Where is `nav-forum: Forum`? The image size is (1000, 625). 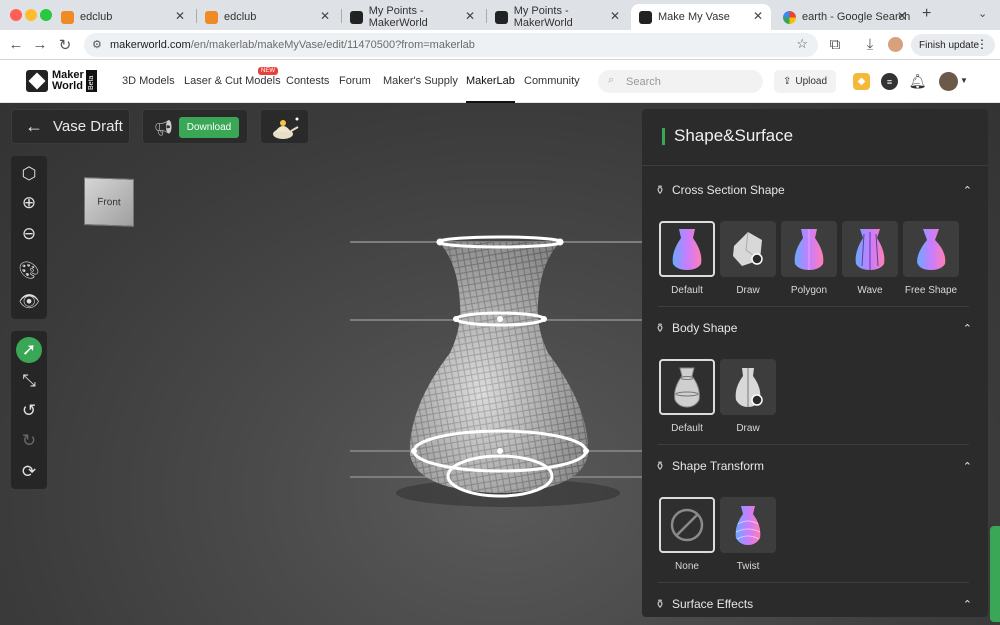 nav-forum: Forum is located at coordinates (355, 81).